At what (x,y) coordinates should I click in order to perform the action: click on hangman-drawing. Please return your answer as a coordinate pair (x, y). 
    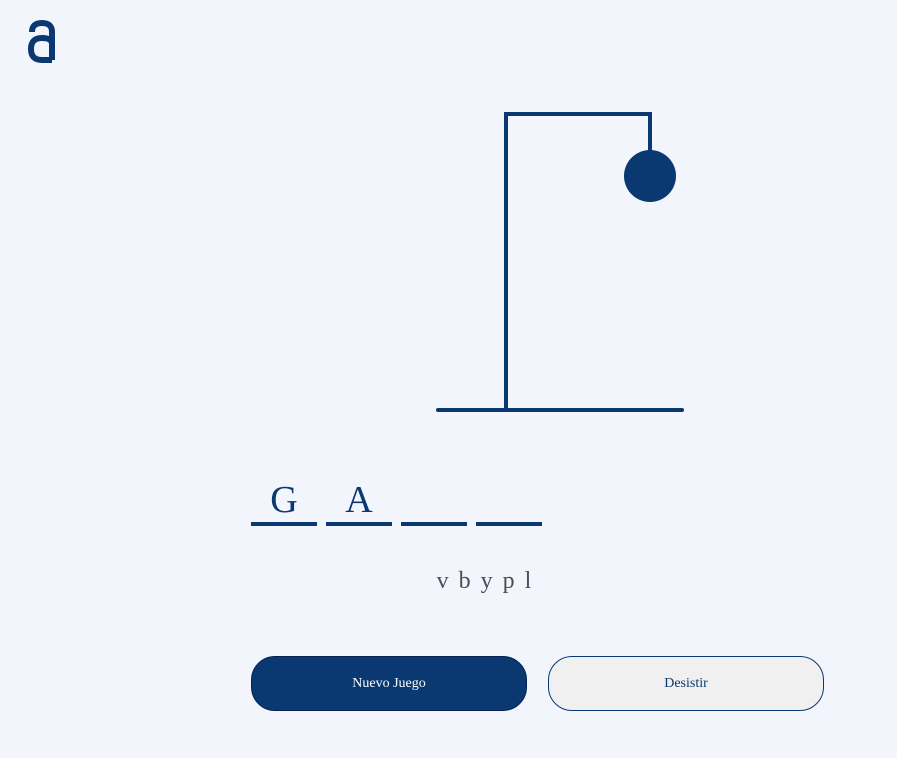
    Looking at the image, I should click on (560, 262).